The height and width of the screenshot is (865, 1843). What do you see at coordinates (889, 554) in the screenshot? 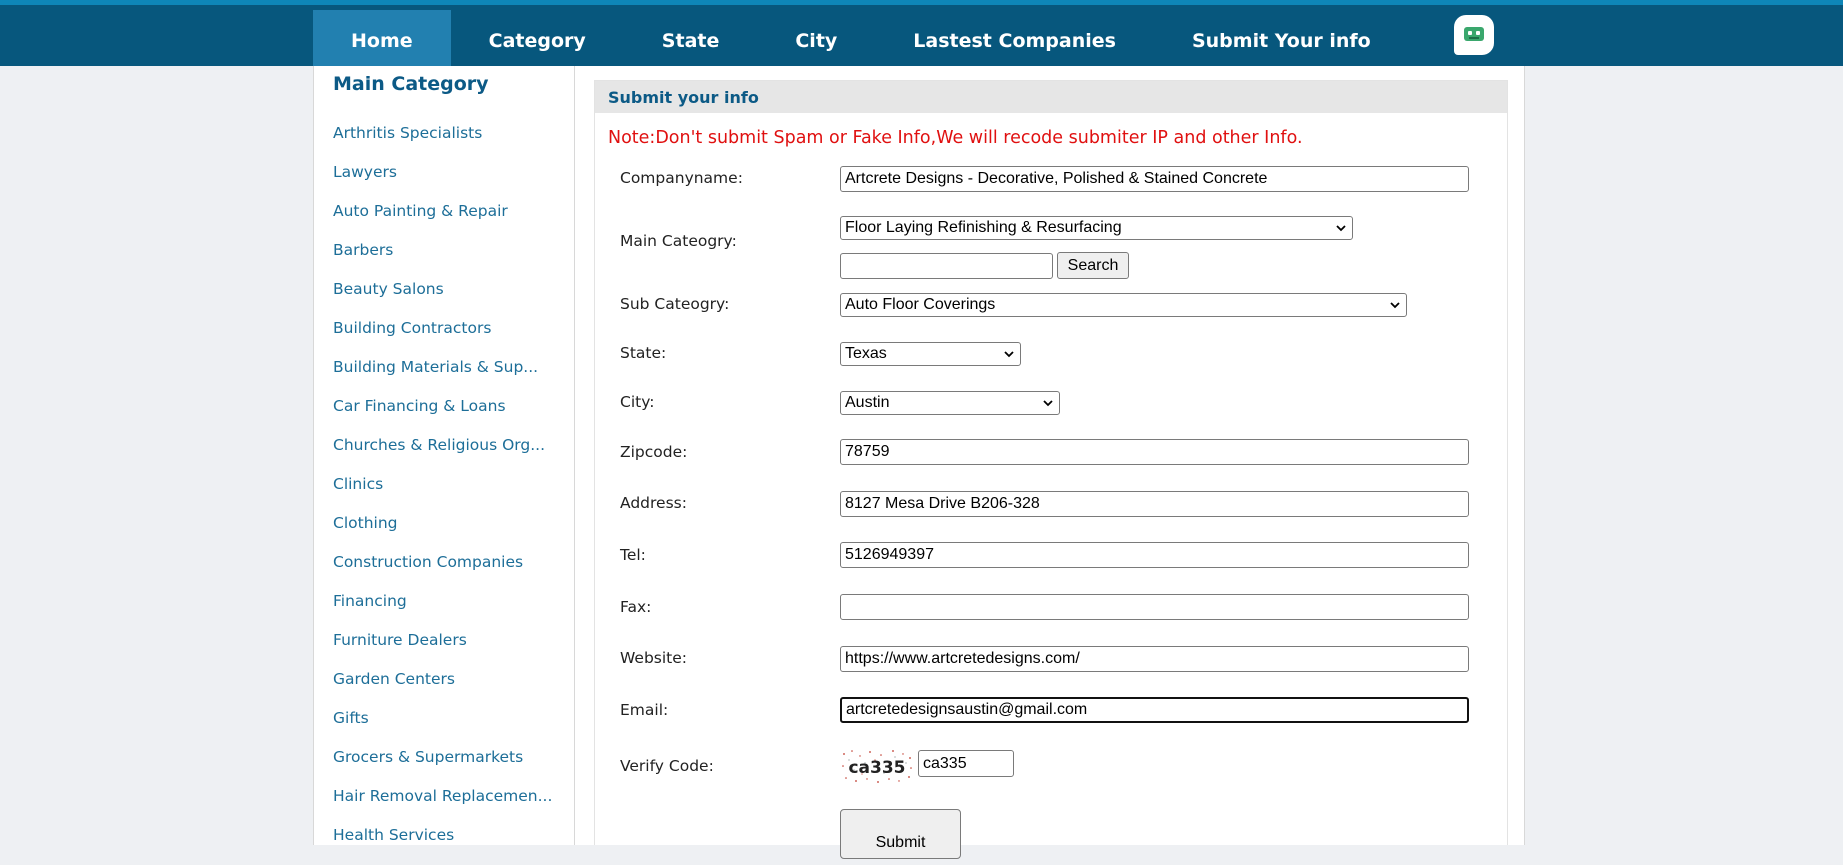
I see `tel-value: 5126949397` at bounding box center [889, 554].